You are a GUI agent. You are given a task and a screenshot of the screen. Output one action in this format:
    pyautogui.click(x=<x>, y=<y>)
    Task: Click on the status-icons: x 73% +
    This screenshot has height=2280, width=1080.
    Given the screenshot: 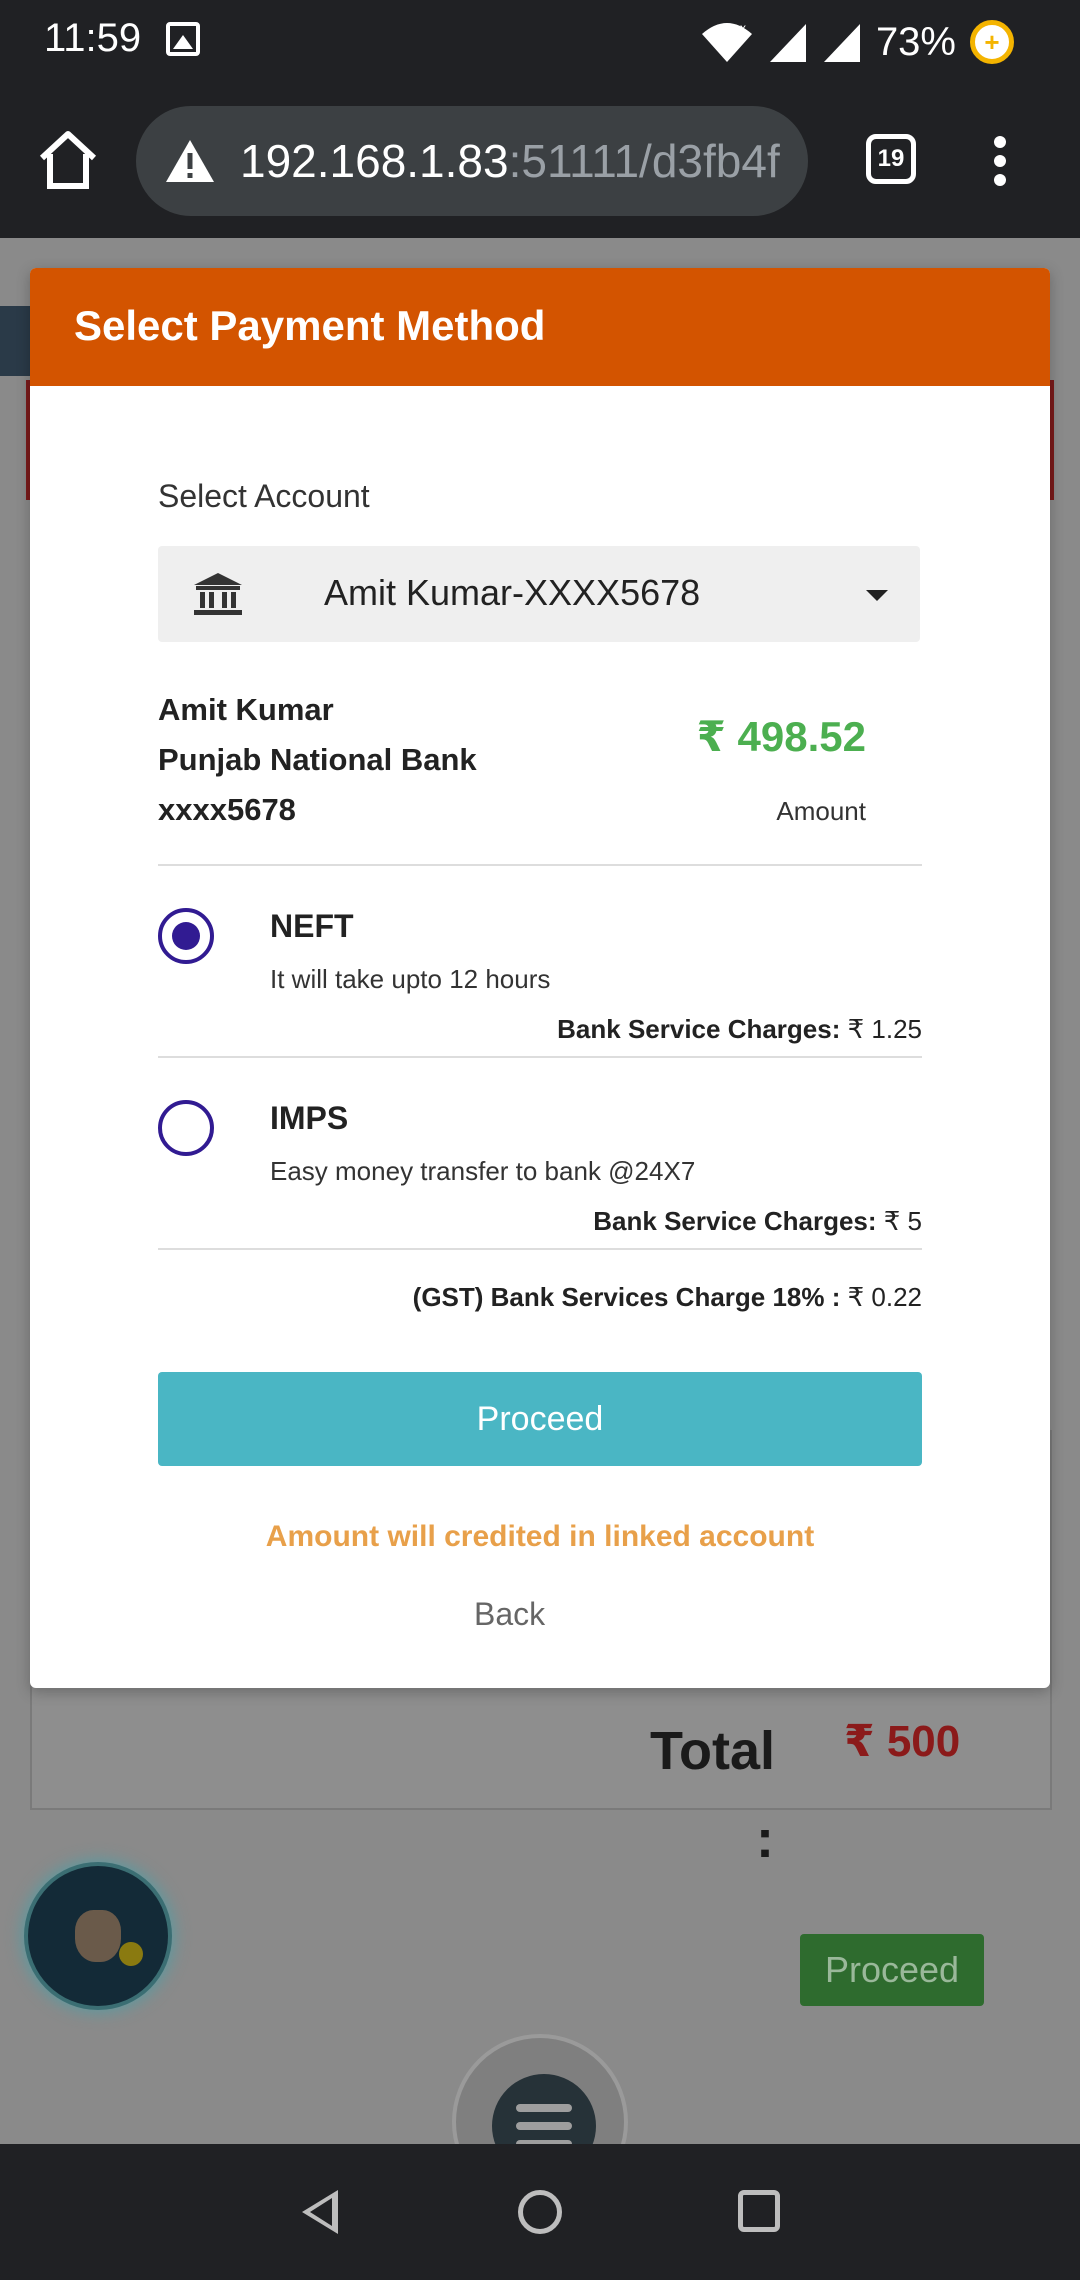 What is the action you would take?
    pyautogui.click(x=857, y=42)
    